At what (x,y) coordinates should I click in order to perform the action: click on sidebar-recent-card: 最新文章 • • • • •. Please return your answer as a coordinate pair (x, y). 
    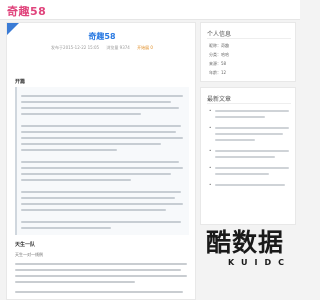
    Looking at the image, I should click on (248, 156).